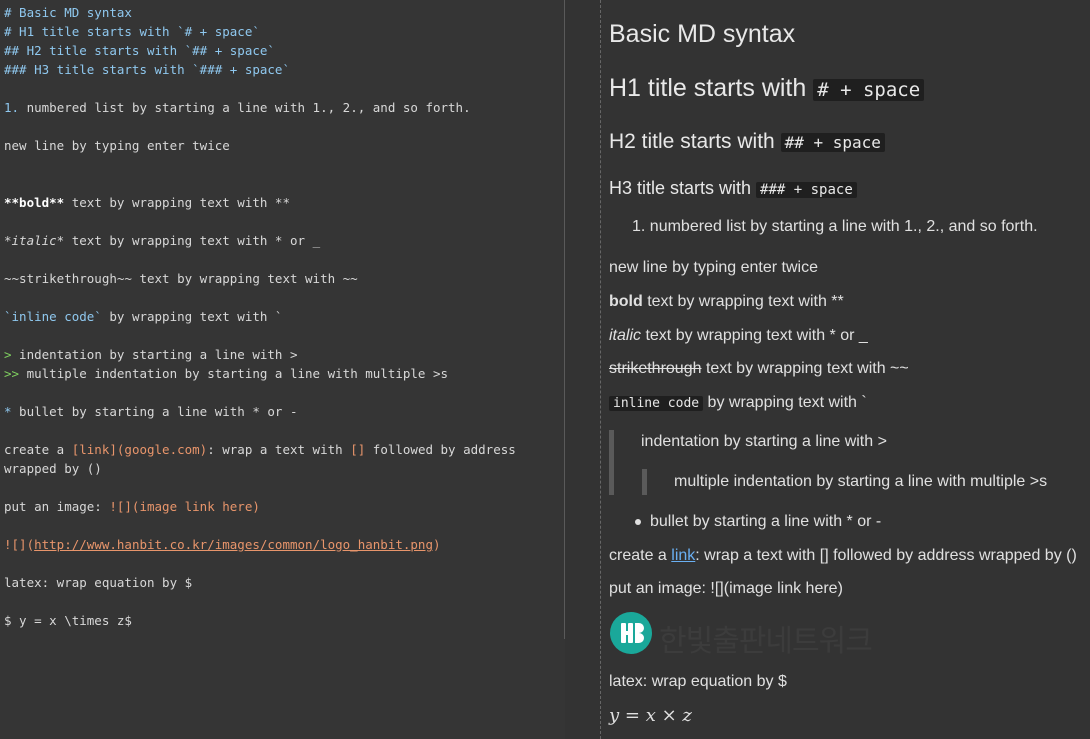  I want to click on heading-text: H3 title starts with, so click(683, 188).